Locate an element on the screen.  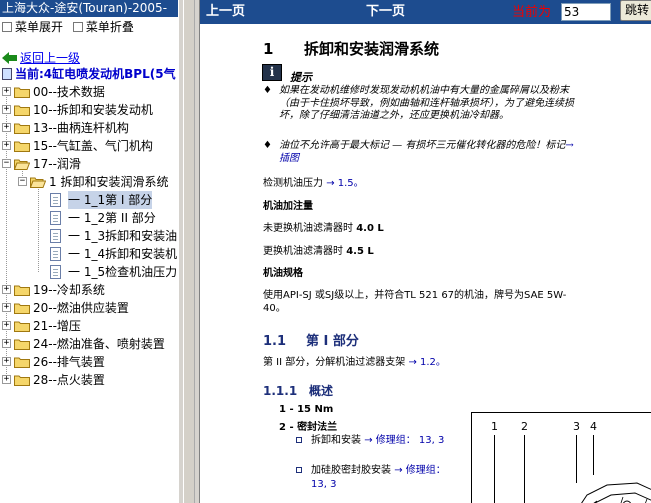
check-pressure-line: 检测机油压力 → 1.5。 is located at coordinates (313, 183).